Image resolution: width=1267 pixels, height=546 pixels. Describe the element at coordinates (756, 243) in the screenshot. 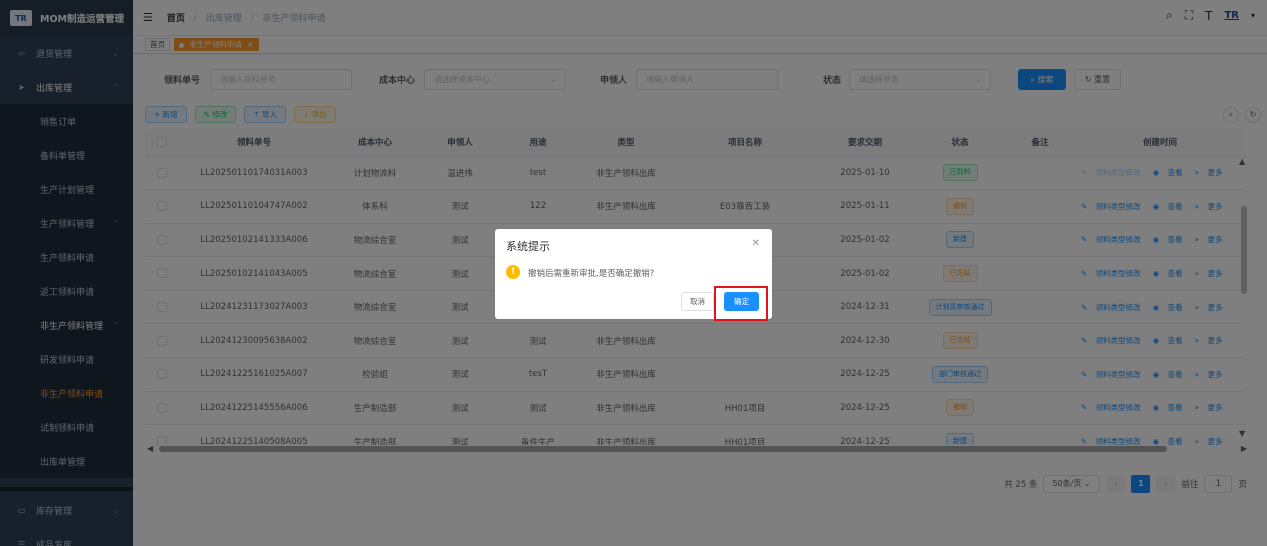

I see `close-icon: ✕` at that location.